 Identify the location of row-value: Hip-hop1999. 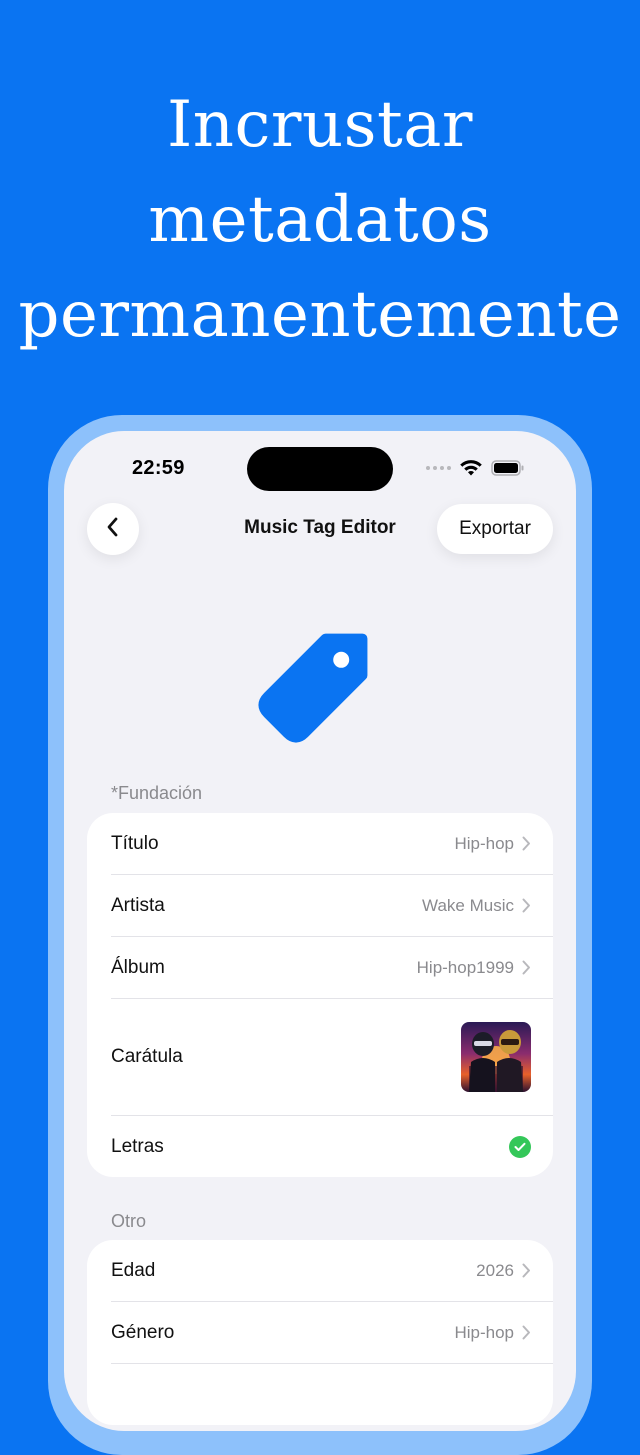
(465, 967).